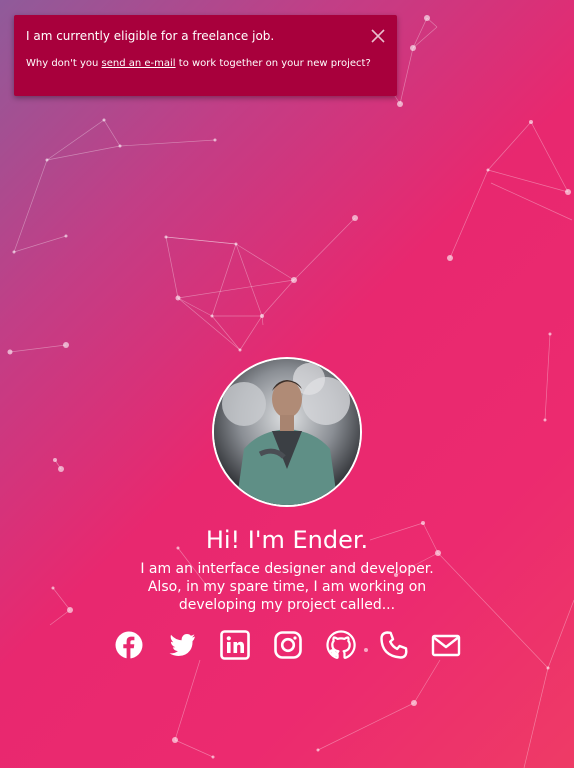 The height and width of the screenshot is (768, 574). Describe the element at coordinates (394, 645) in the screenshot. I see `phone-icon` at that location.